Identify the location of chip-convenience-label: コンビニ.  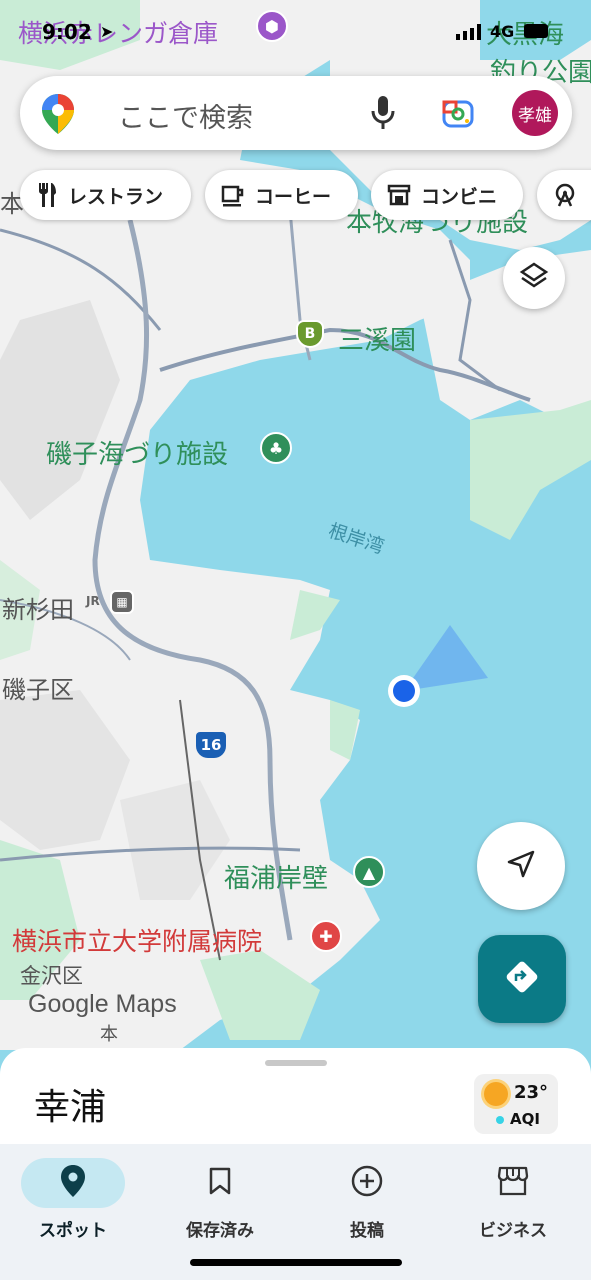
(459, 196).